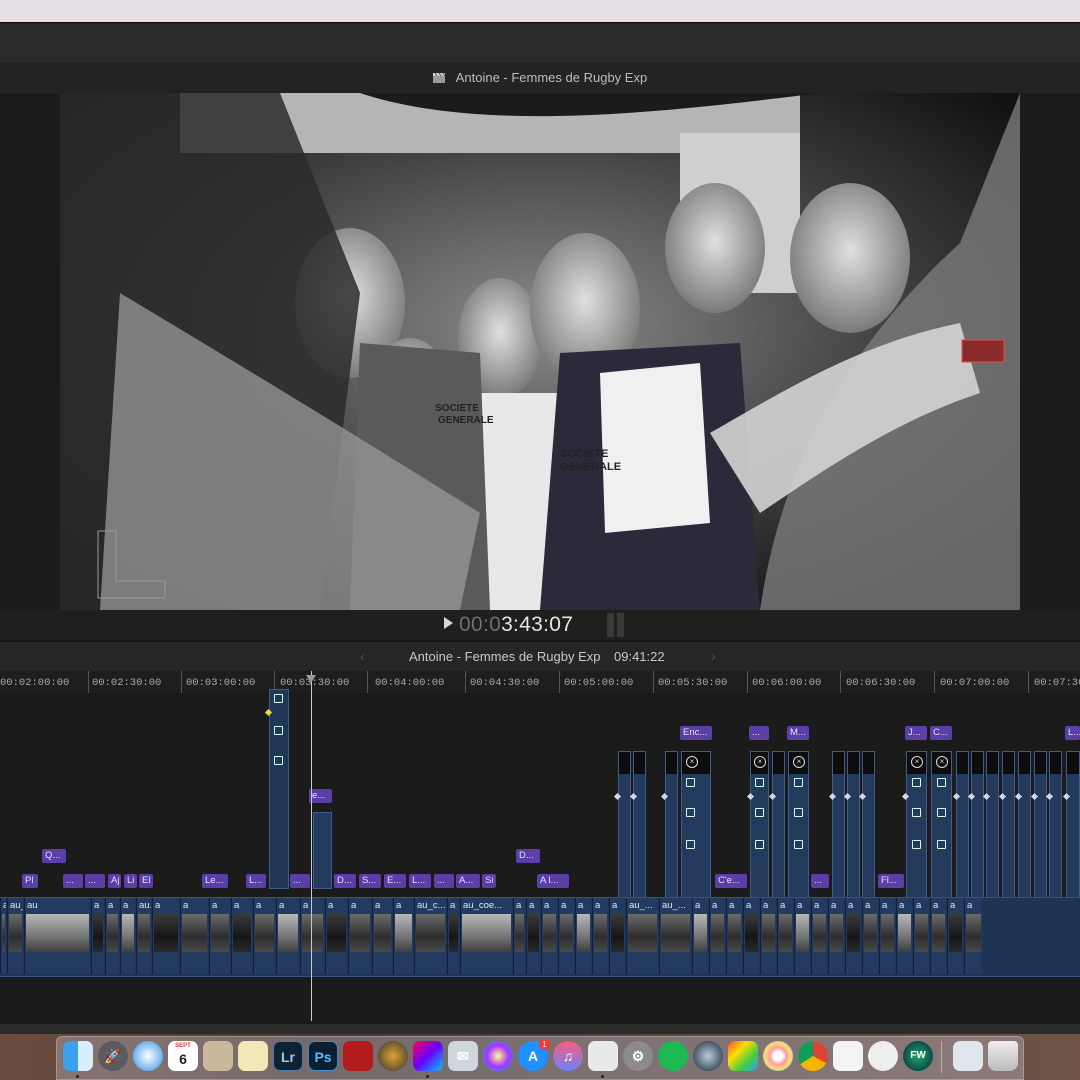 The width and height of the screenshot is (1080, 1080). I want to click on playhead, so click(311, 846).